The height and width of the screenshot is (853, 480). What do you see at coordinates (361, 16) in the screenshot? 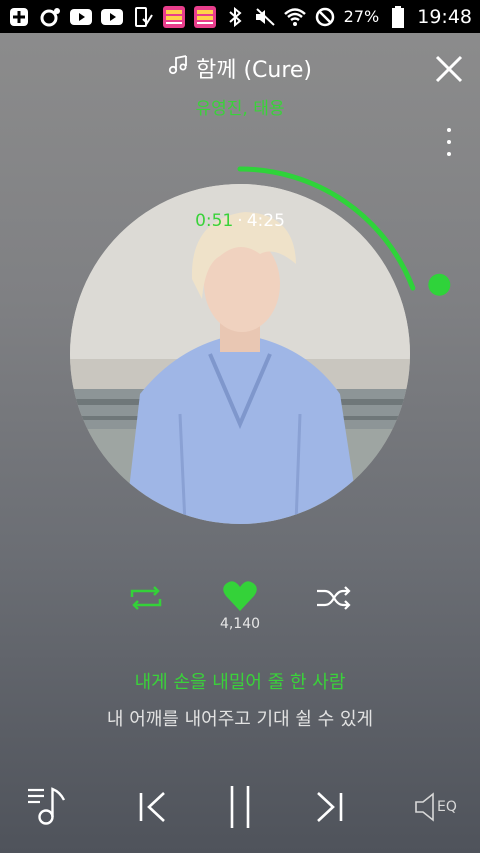
I see `battery-percent: 27%` at bounding box center [361, 16].